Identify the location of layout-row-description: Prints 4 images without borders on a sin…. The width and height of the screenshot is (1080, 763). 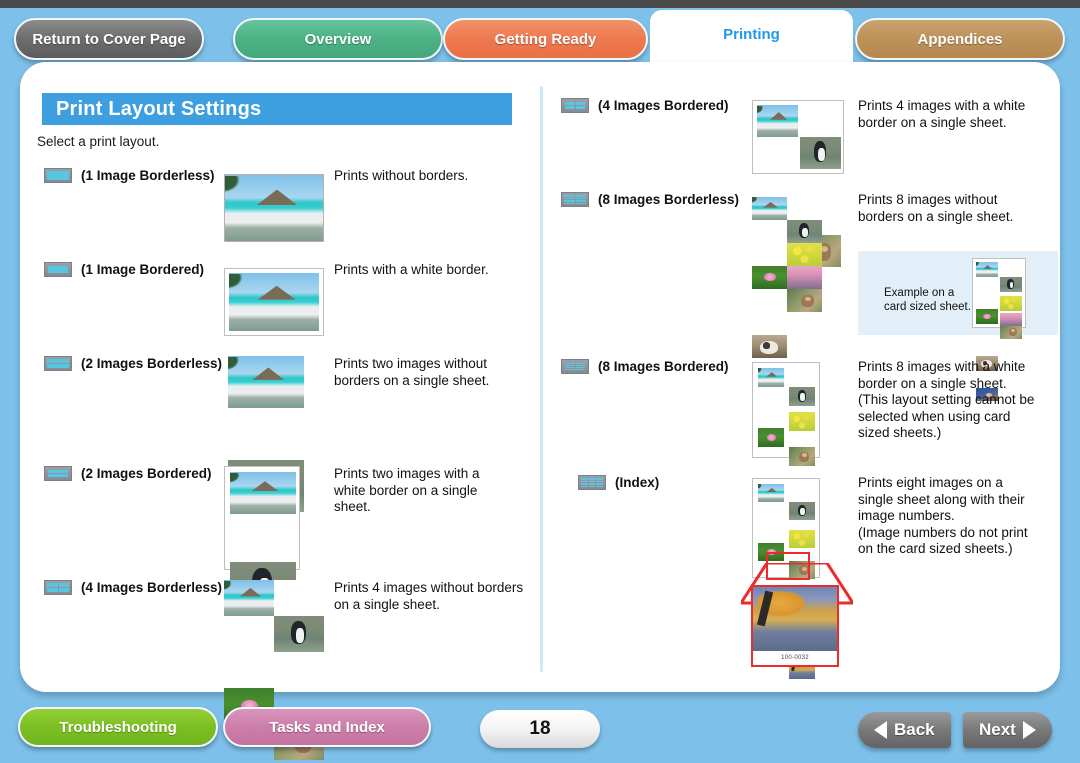
(429, 596).